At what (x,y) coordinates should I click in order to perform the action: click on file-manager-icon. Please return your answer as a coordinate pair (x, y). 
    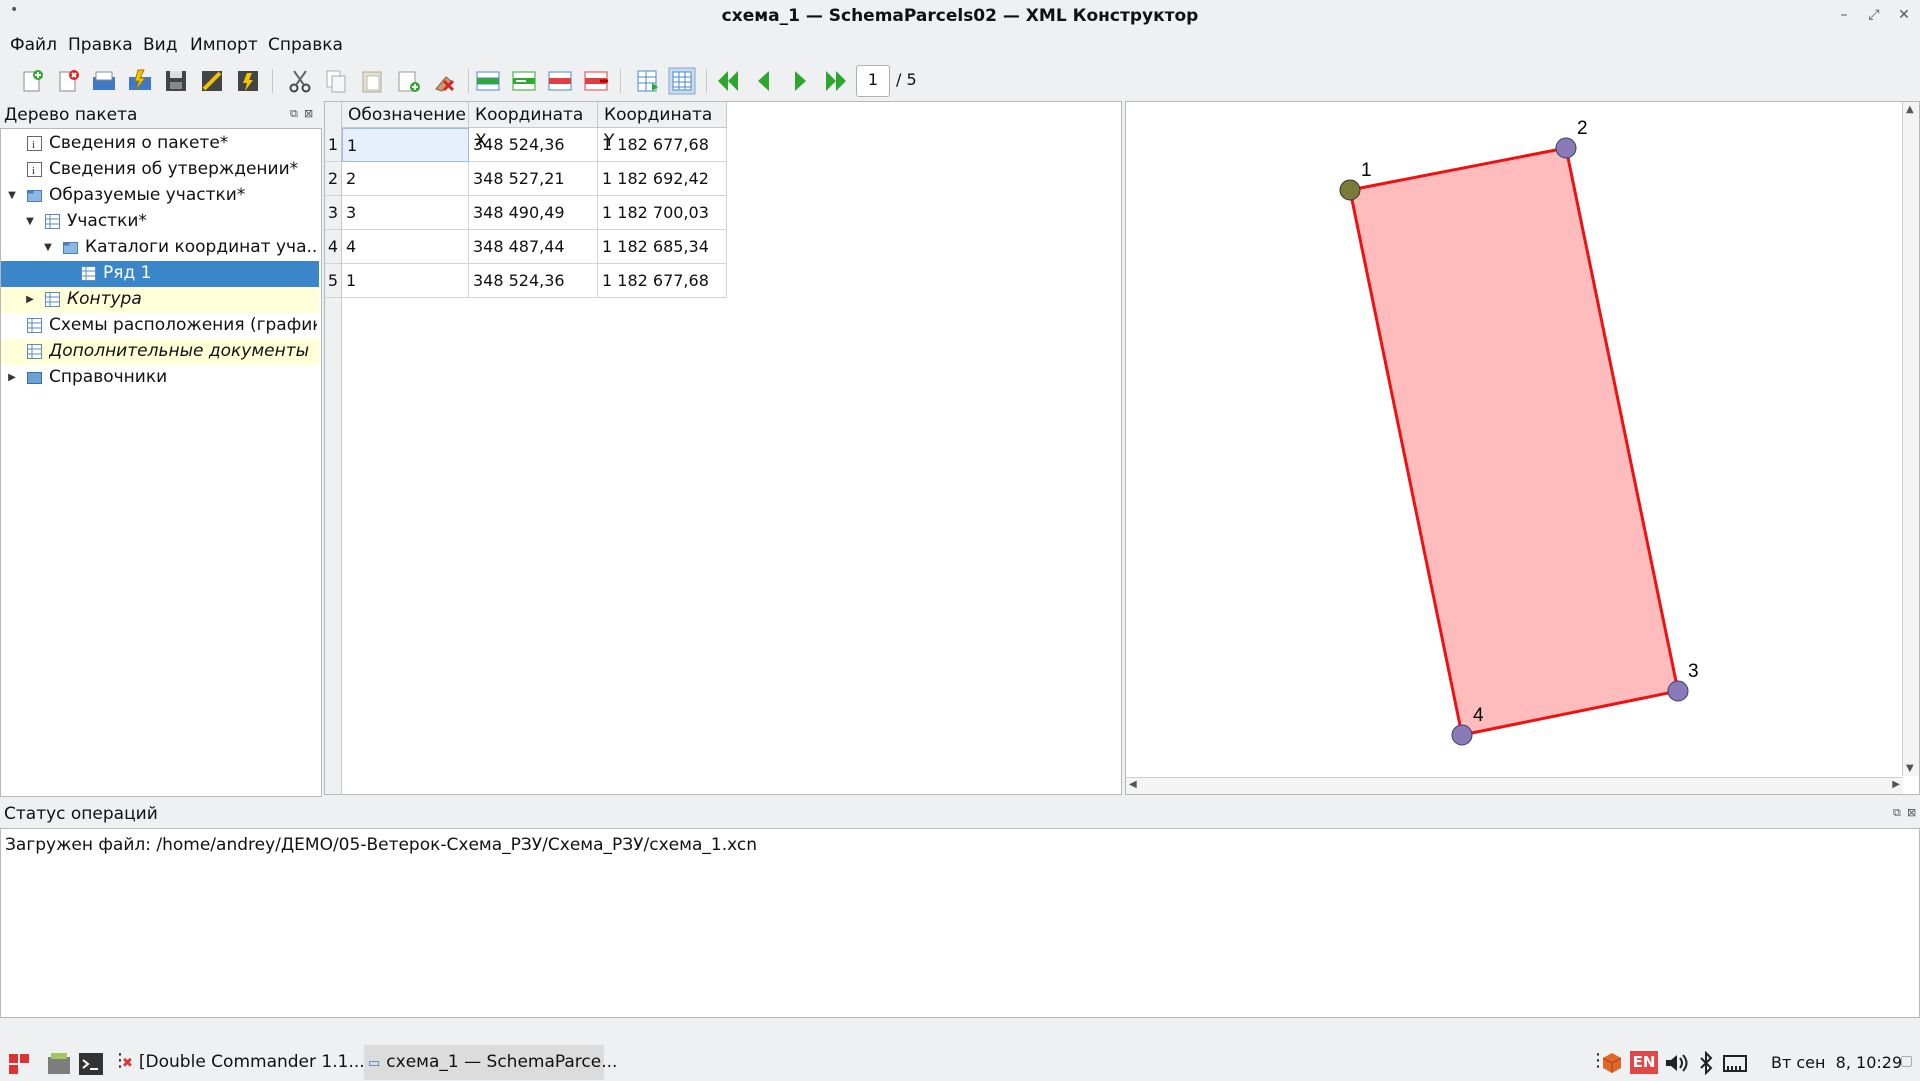
    Looking at the image, I should click on (59, 1064).